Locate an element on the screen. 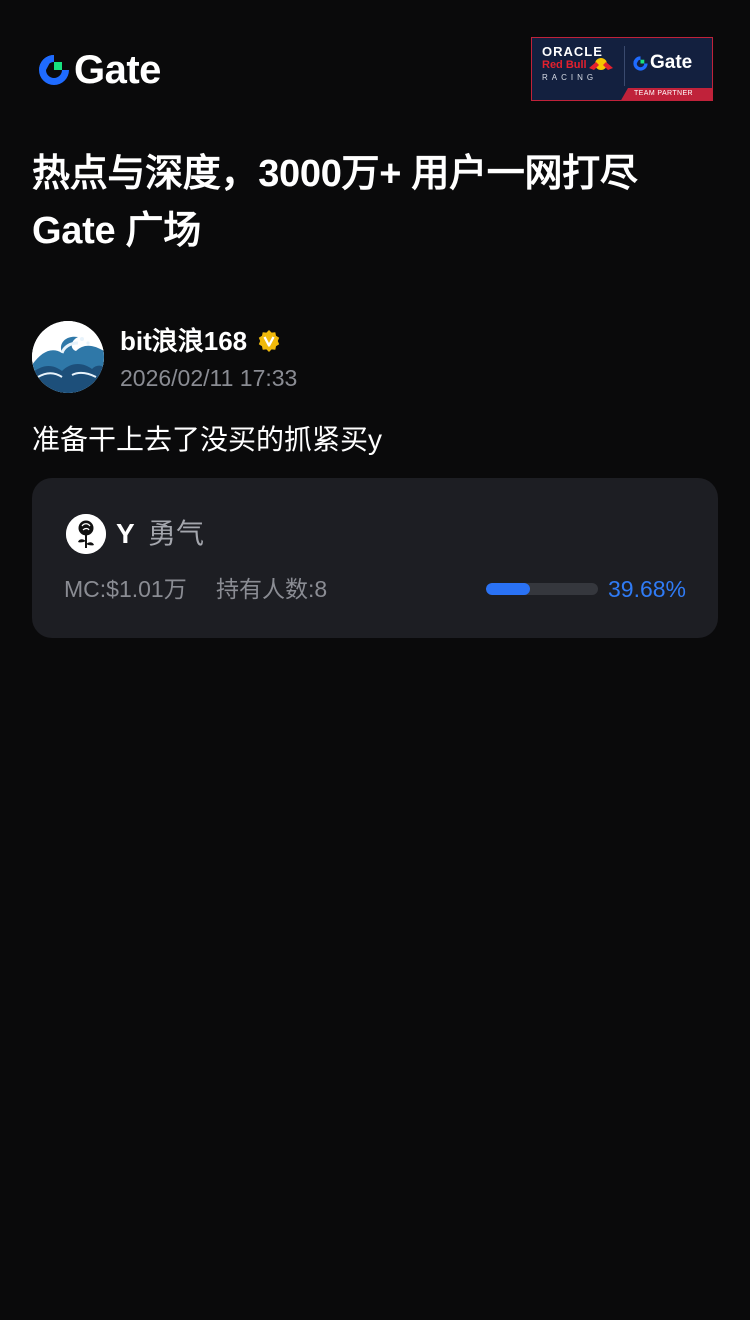  avatar is located at coordinates (68, 357).